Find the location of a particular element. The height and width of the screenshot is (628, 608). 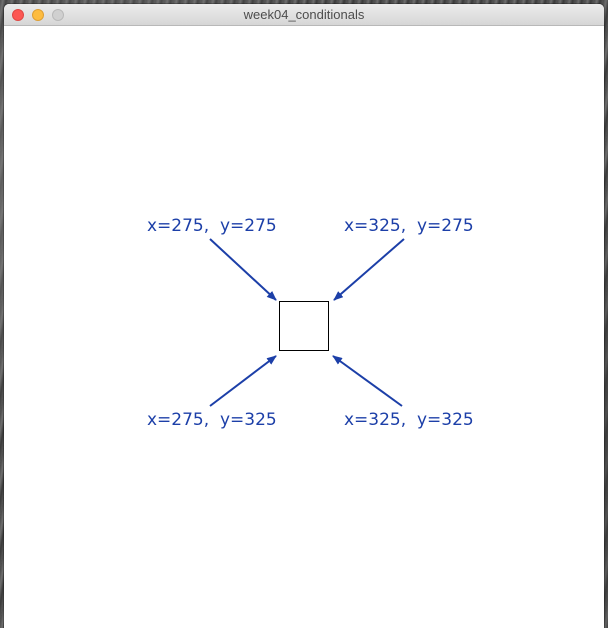

arrow-bottom-right is located at coordinates (367, 381).